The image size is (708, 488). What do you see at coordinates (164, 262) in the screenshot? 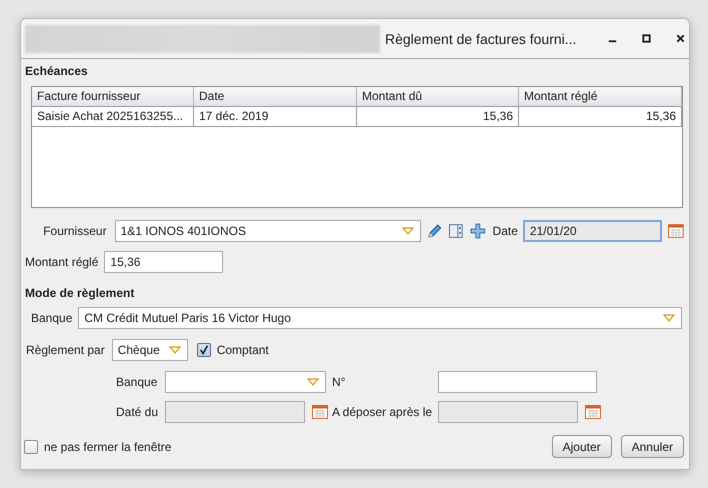
I see `amount-field: 15,36` at bounding box center [164, 262].